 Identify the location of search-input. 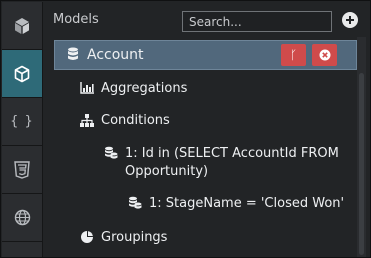
(257, 21).